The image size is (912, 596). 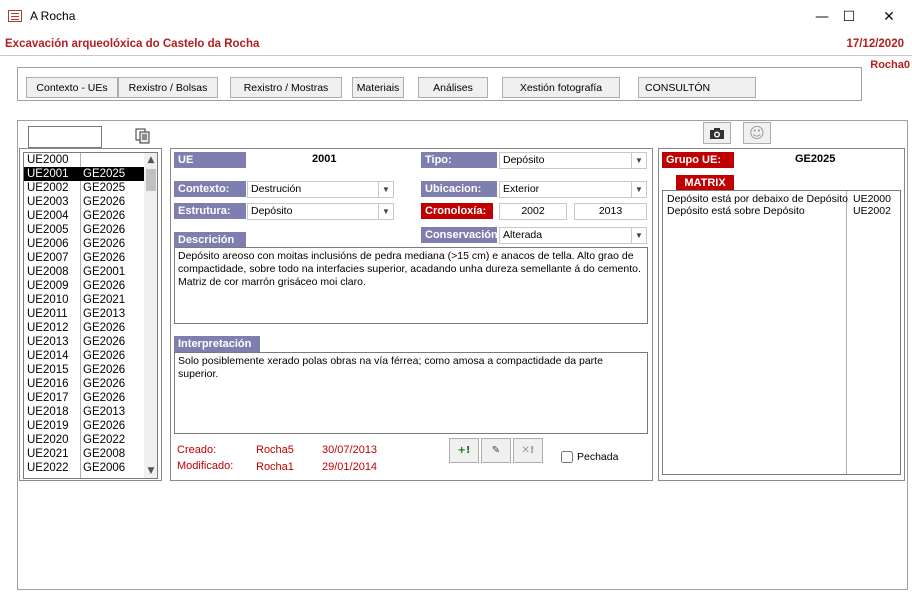 I want to click on header-divider, so click(x=456, y=55).